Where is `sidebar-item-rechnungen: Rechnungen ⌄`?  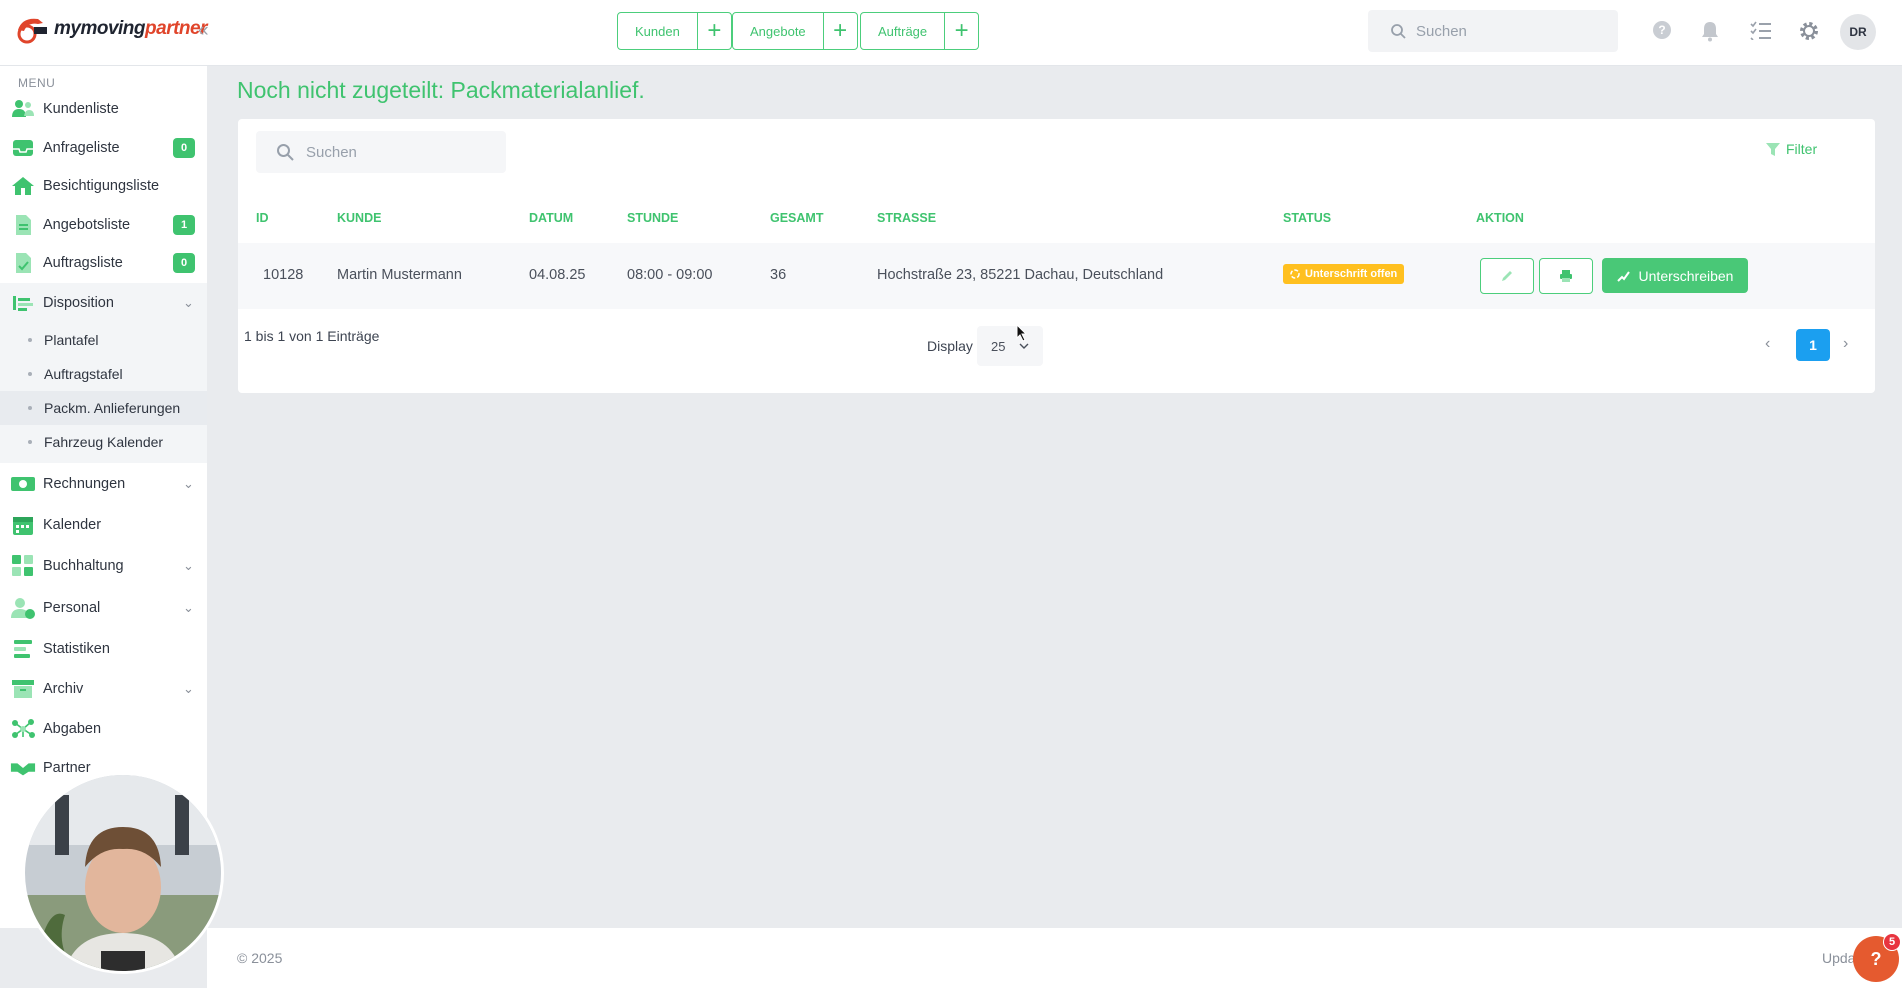
sidebar-item-rechnungen: Rechnungen ⌄ is located at coordinates (103, 484).